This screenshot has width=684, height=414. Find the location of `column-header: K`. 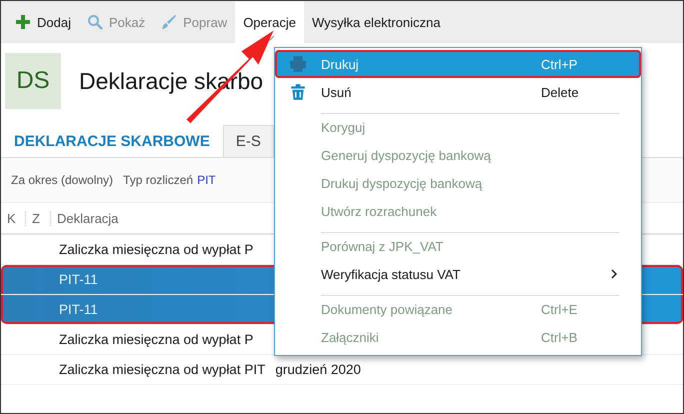

column-header: K is located at coordinates (13, 218).